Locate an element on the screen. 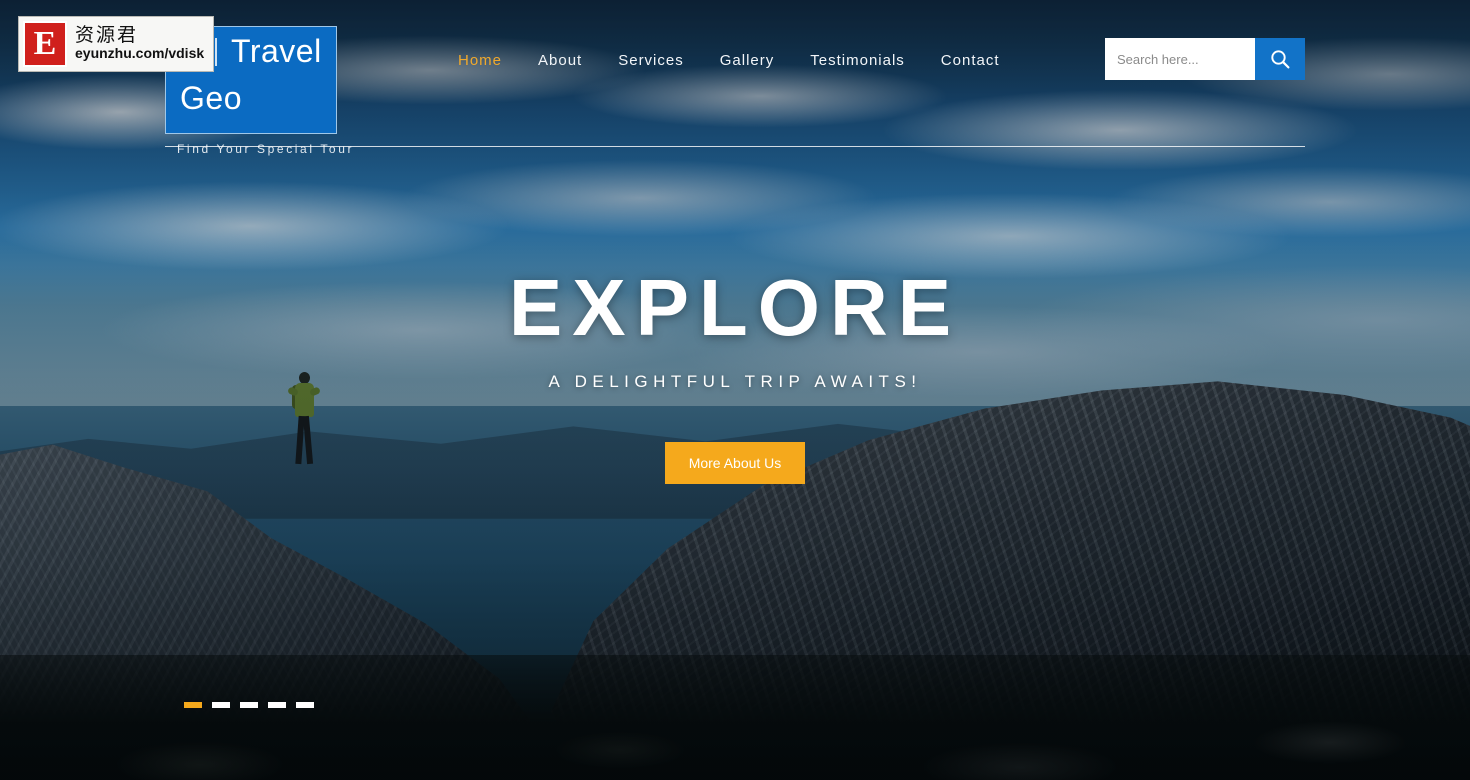 The height and width of the screenshot is (780, 1470). nav-item-gallery: Gallery is located at coordinates (747, 60).